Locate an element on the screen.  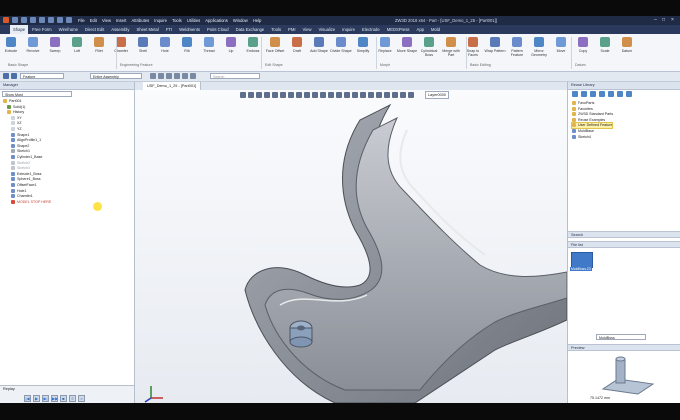
replay-start-button: |◀ is located at coordinates (27, 398).